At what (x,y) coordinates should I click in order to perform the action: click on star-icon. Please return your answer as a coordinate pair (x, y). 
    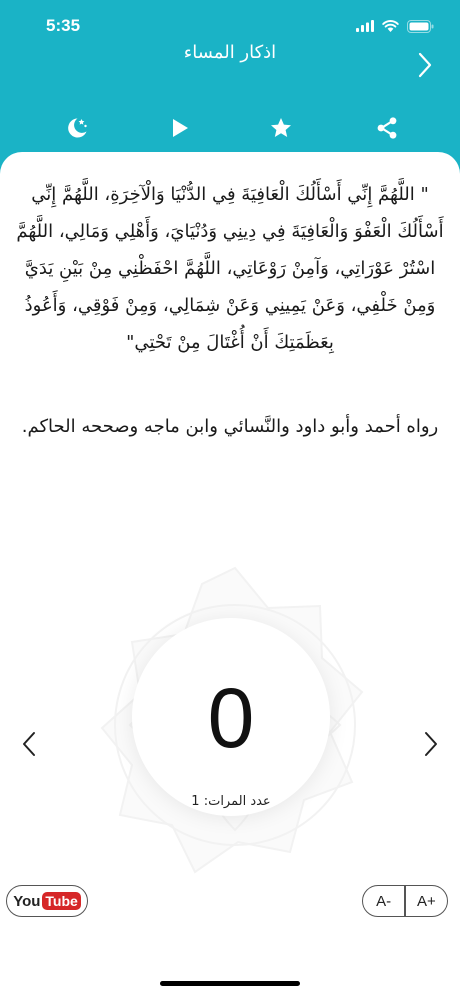
    Looking at the image, I should click on (281, 127).